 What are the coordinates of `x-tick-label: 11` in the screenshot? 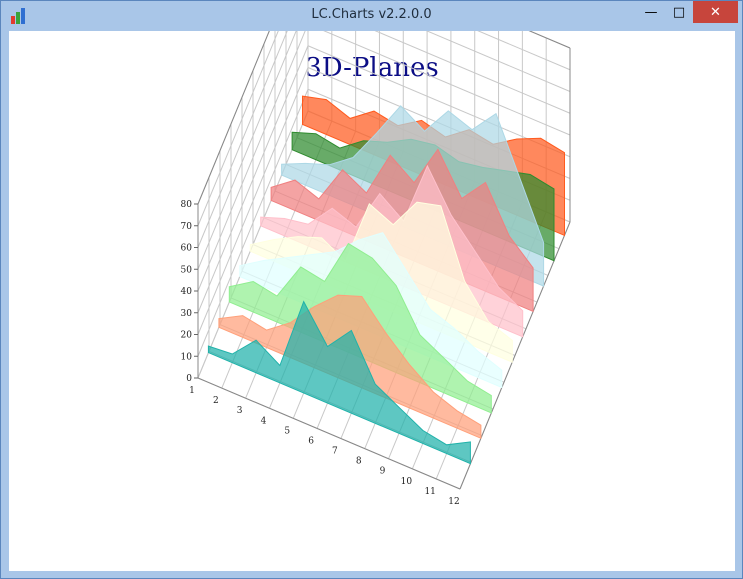 It's located at (429, 492).